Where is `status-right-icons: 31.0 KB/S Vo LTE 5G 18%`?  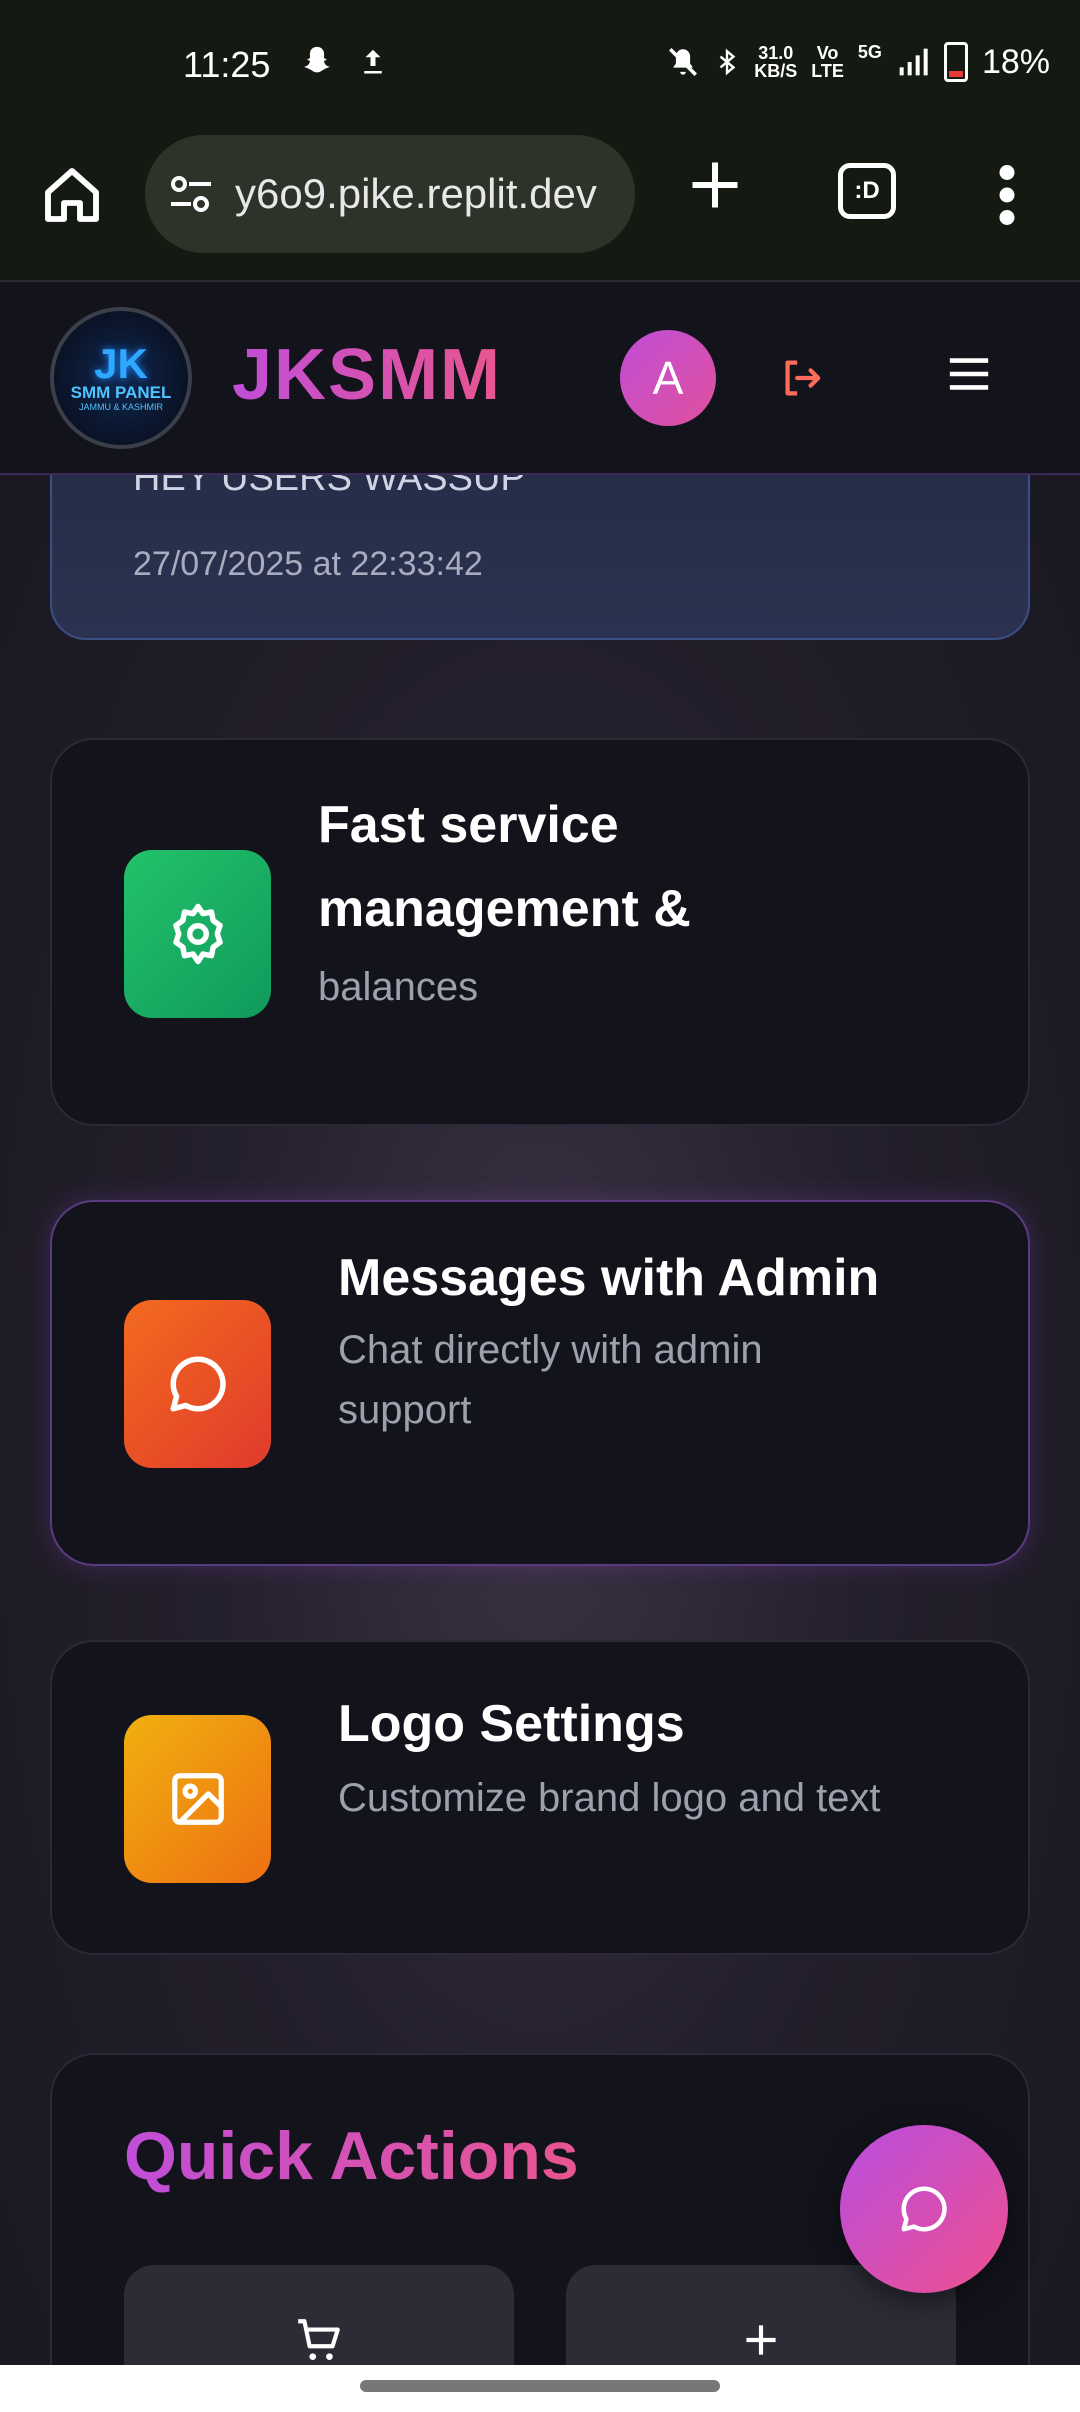
status-right-icons: 31.0 KB/S Vo LTE 5G 18% is located at coordinates (858, 62).